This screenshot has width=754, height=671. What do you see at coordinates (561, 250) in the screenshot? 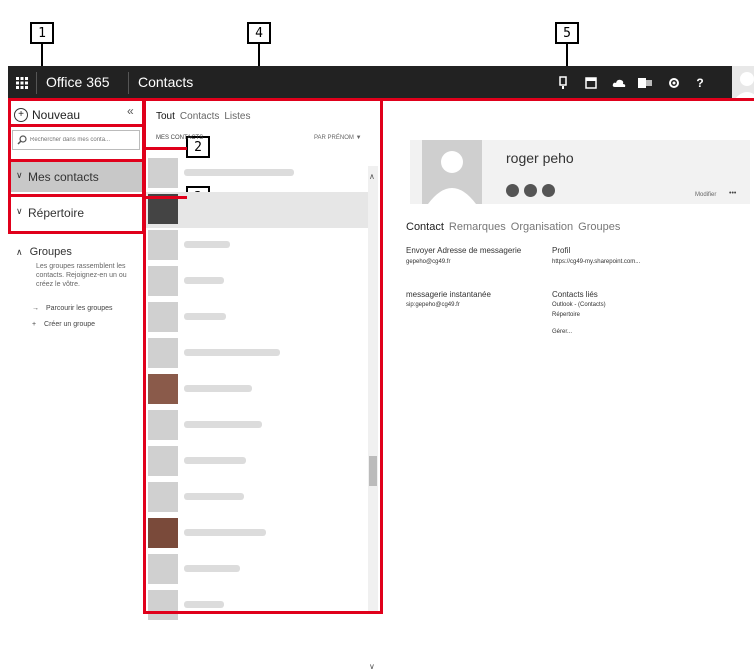
I see `profile-label: Profil` at bounding box center [561, 250].